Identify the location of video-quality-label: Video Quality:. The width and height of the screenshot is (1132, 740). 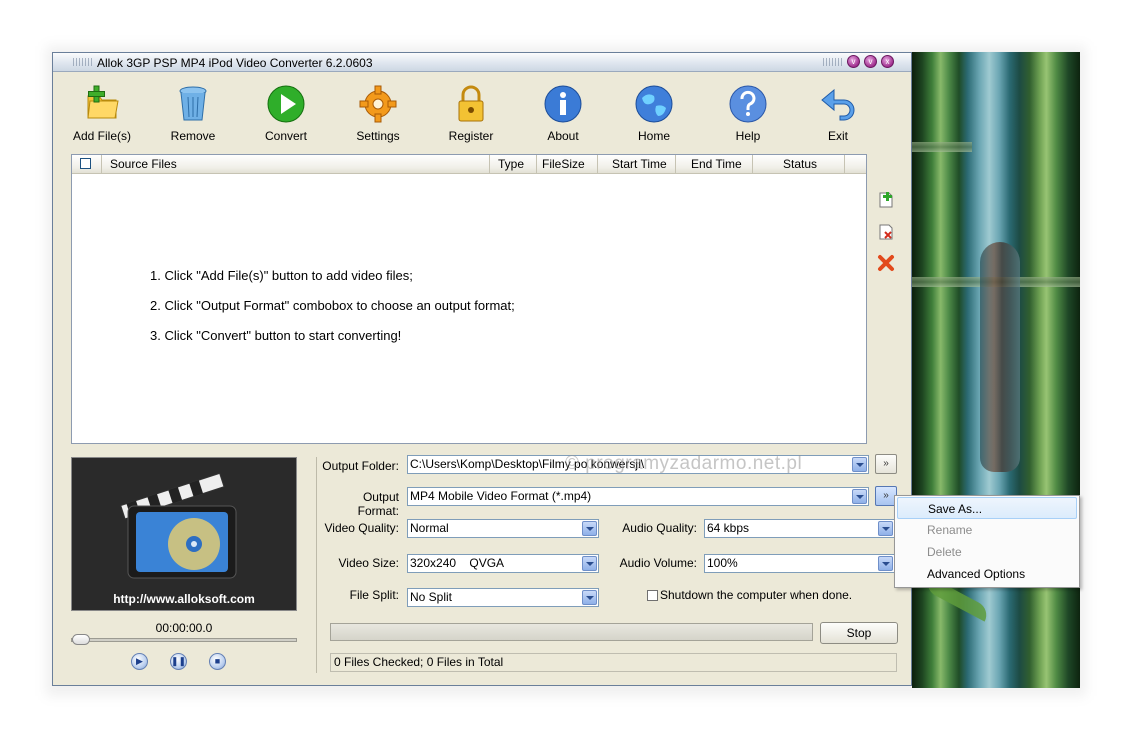
(362, 528).